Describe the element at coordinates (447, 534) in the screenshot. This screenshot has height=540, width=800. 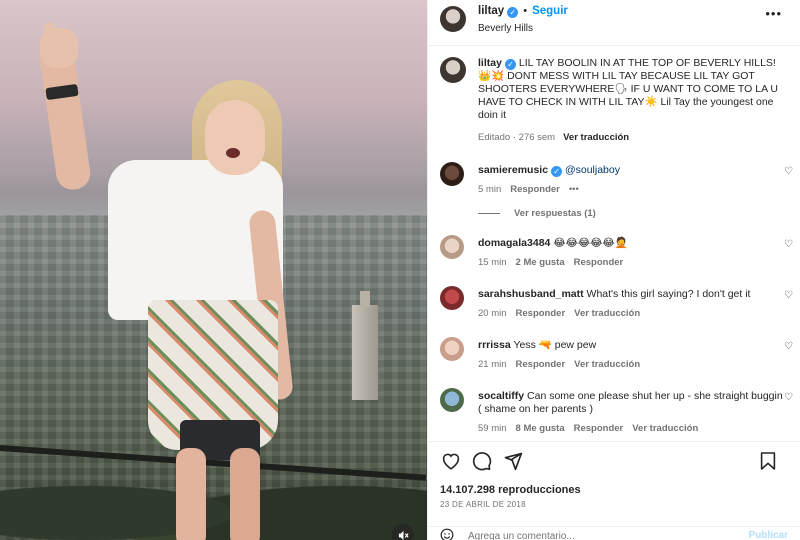
I see `emoji-icon` at that location.